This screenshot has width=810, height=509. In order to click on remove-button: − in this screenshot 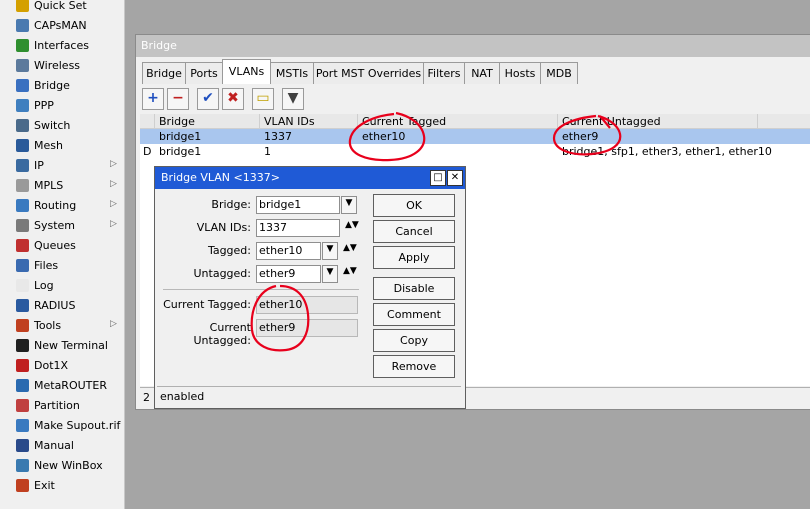, I will do `click(178, 99)`.